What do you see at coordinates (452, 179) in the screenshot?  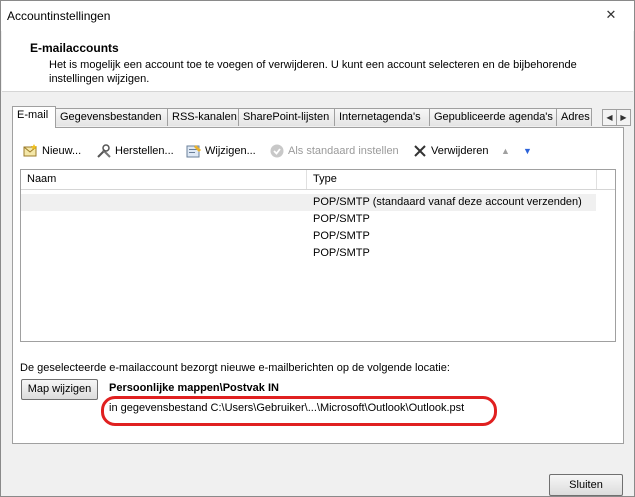 I see `column-header-type: Type` at bounding box center [452, 179].